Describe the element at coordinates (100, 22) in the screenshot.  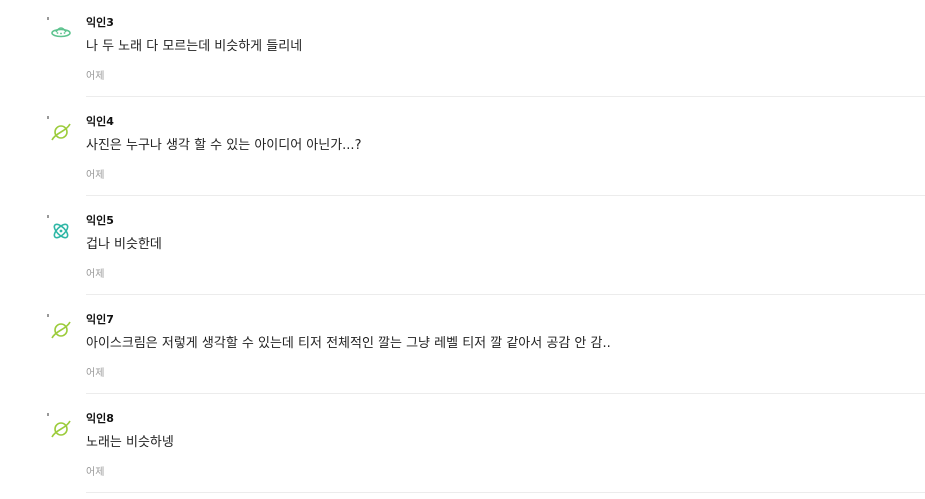
I see `comment-author: 익인3` at that location.